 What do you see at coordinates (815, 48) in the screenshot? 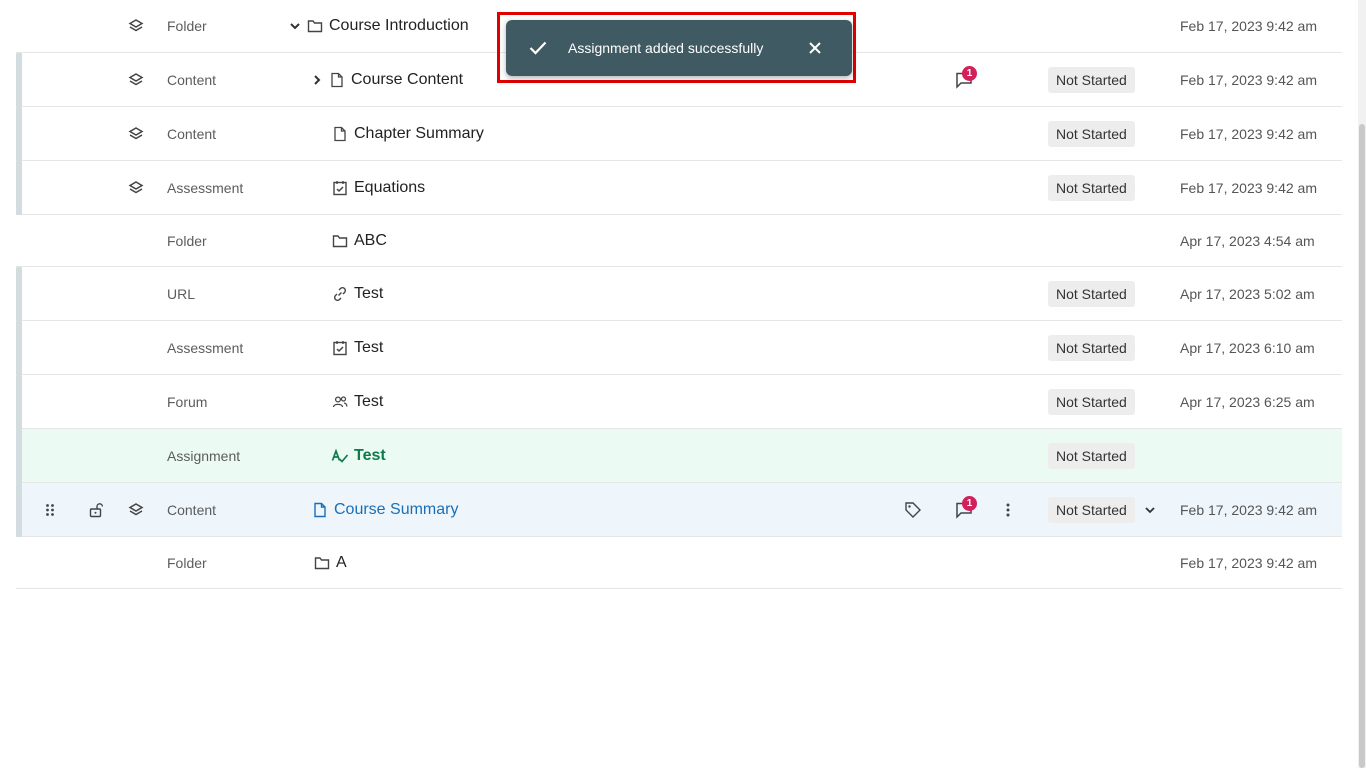
I see `close-icon` at bounding box center [815, 48].